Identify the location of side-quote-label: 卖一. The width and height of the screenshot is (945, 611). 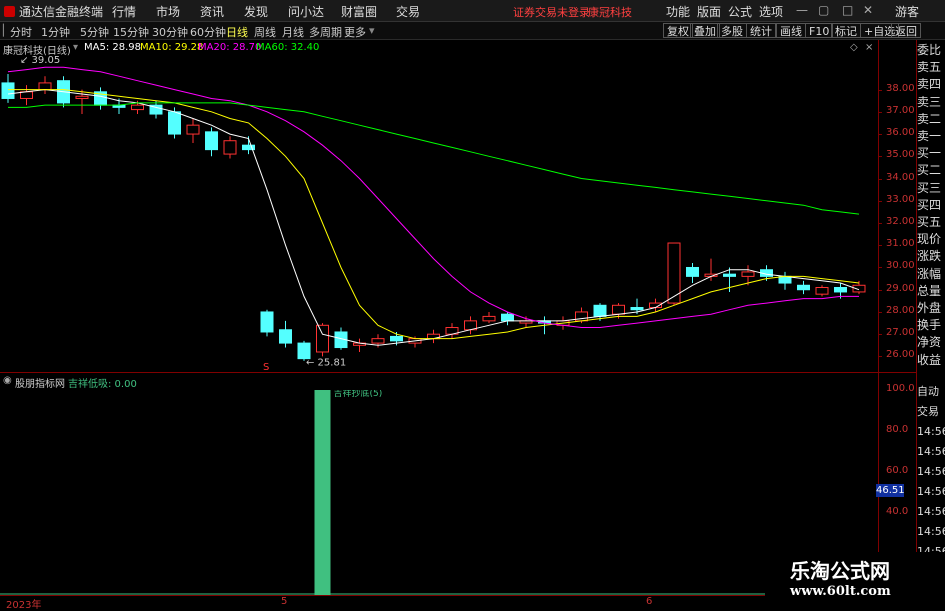
(929, 136).